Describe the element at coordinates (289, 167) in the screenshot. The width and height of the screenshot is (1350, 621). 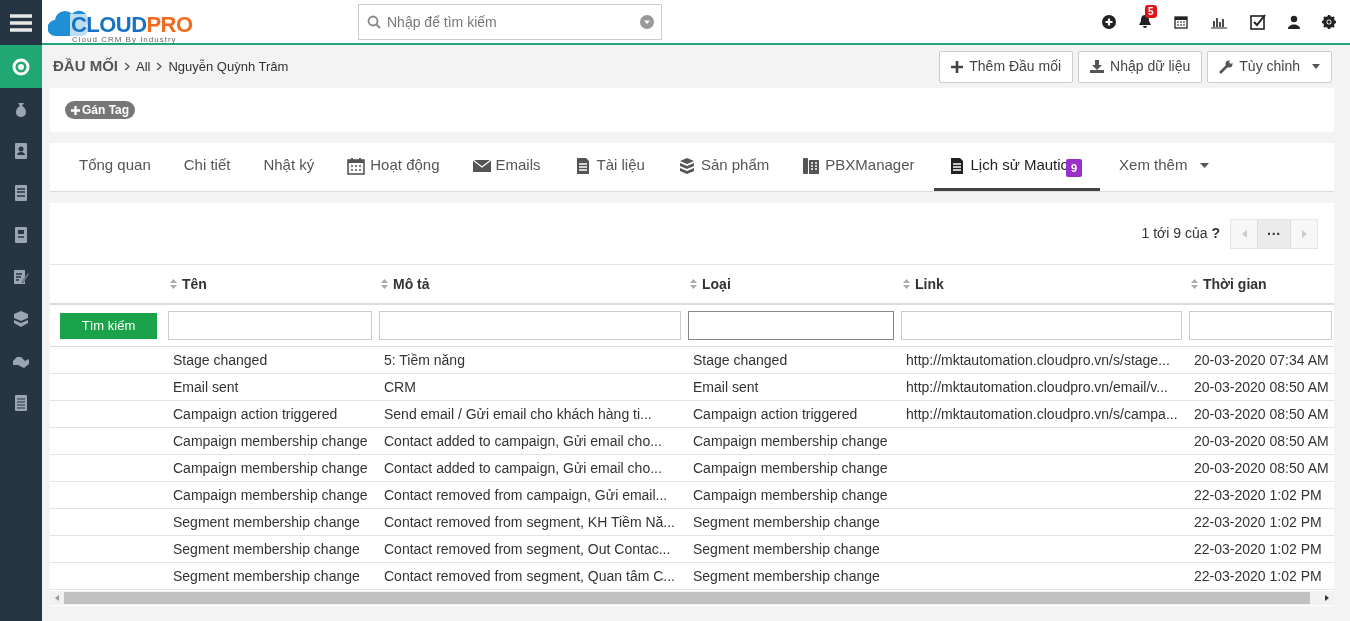
I see `tab: Nhật ký` at that location.